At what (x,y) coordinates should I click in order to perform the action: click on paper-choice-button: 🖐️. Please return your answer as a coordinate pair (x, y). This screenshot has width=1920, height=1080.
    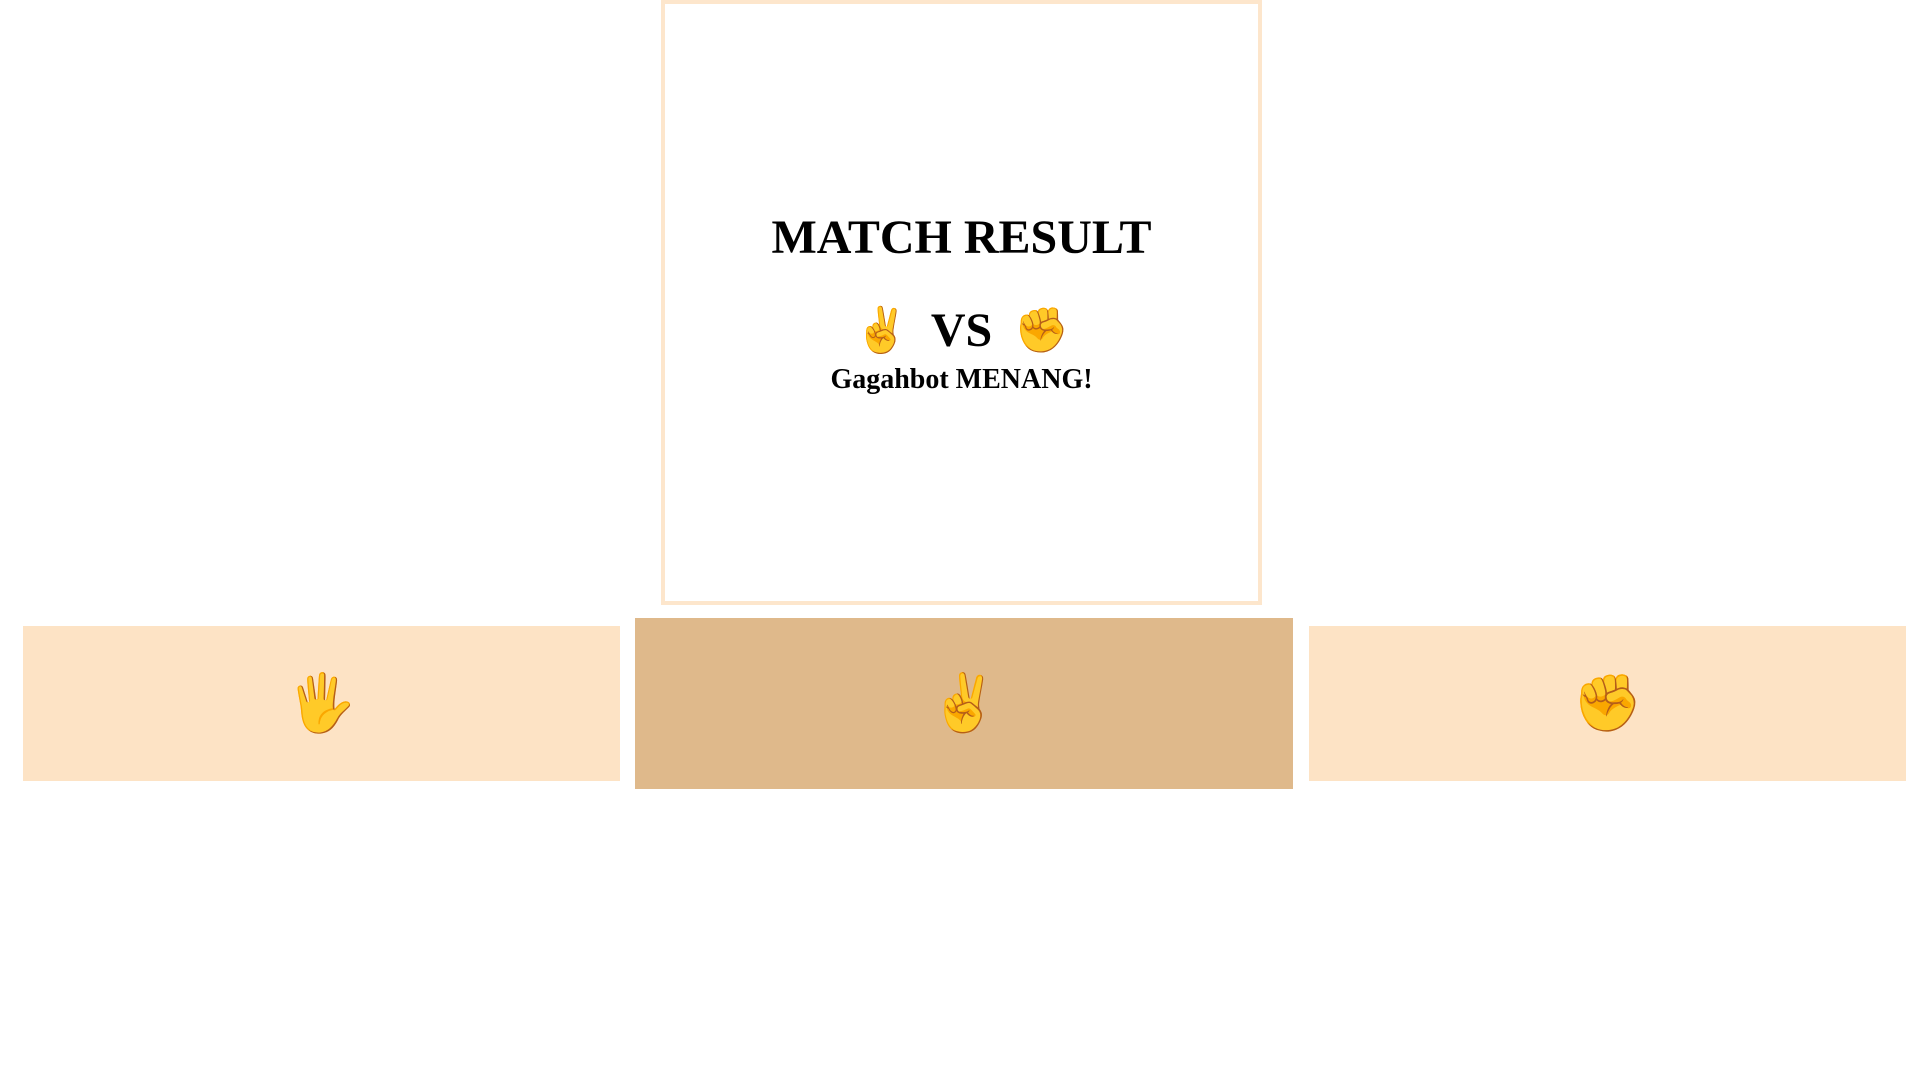
    Looking at the image, I should click on (321, 703).